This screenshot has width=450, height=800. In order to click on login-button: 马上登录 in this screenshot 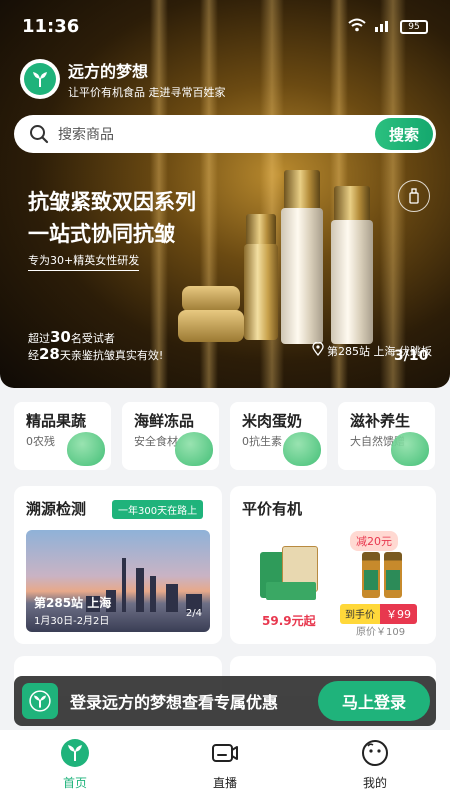, I will do `click(374, 701)`.